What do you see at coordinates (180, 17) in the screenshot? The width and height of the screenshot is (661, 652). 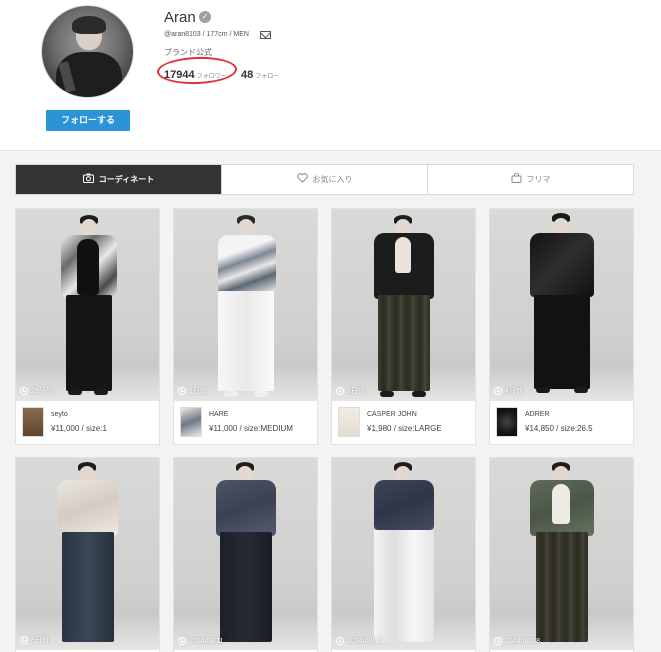 I see `profile-name: Aran` at bounding box center [180, 17].